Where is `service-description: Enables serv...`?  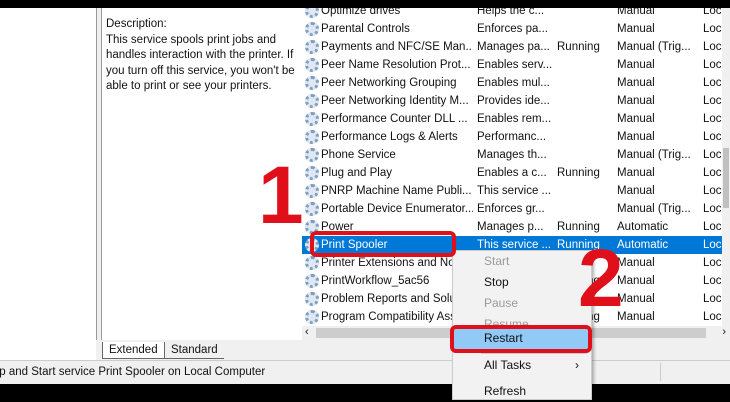
service-description: Enables serv... is located at coordinates (515, 65).